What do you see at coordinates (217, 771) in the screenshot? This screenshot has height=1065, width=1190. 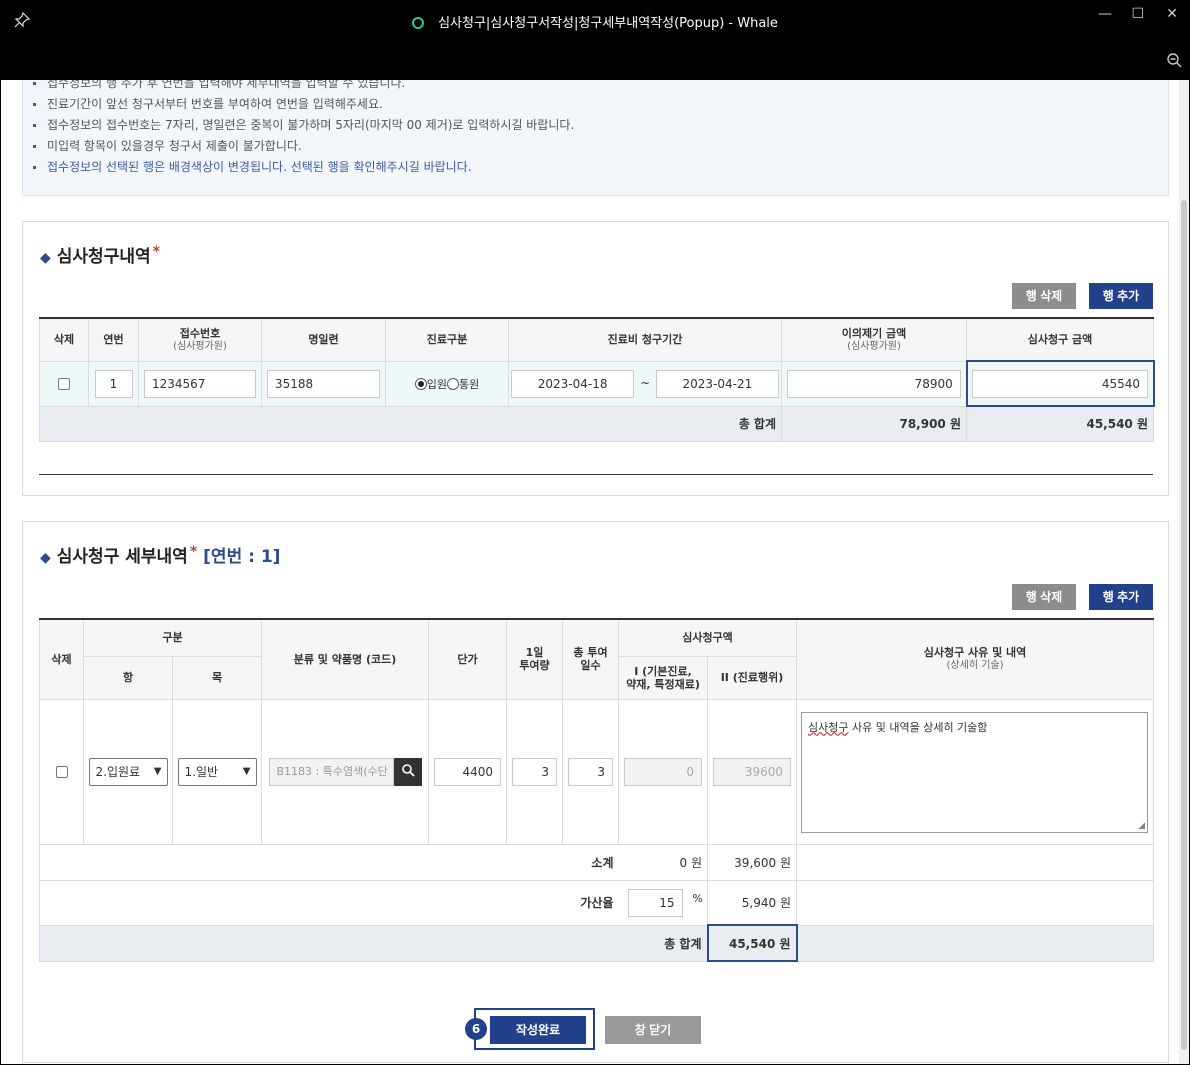 I see `sub-item-select: 1.일반 ▼` at bounding box center [217, 771].